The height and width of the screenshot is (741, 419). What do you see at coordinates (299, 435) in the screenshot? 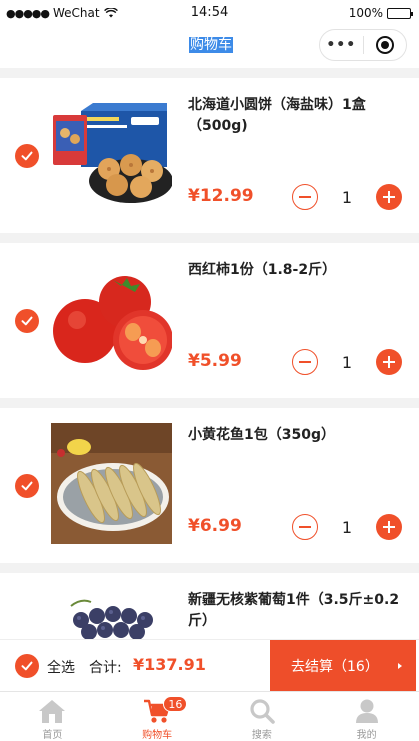
I see `item-title: 小黄花鱼1包（350g）` at bounding box center [299, 435].